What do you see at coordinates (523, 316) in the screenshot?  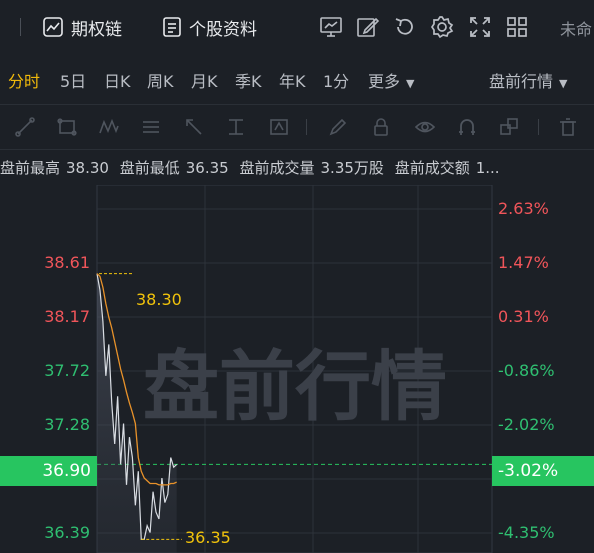 I see `y-axis-right-tick: 0.31%` at bounding box center [523, 316].